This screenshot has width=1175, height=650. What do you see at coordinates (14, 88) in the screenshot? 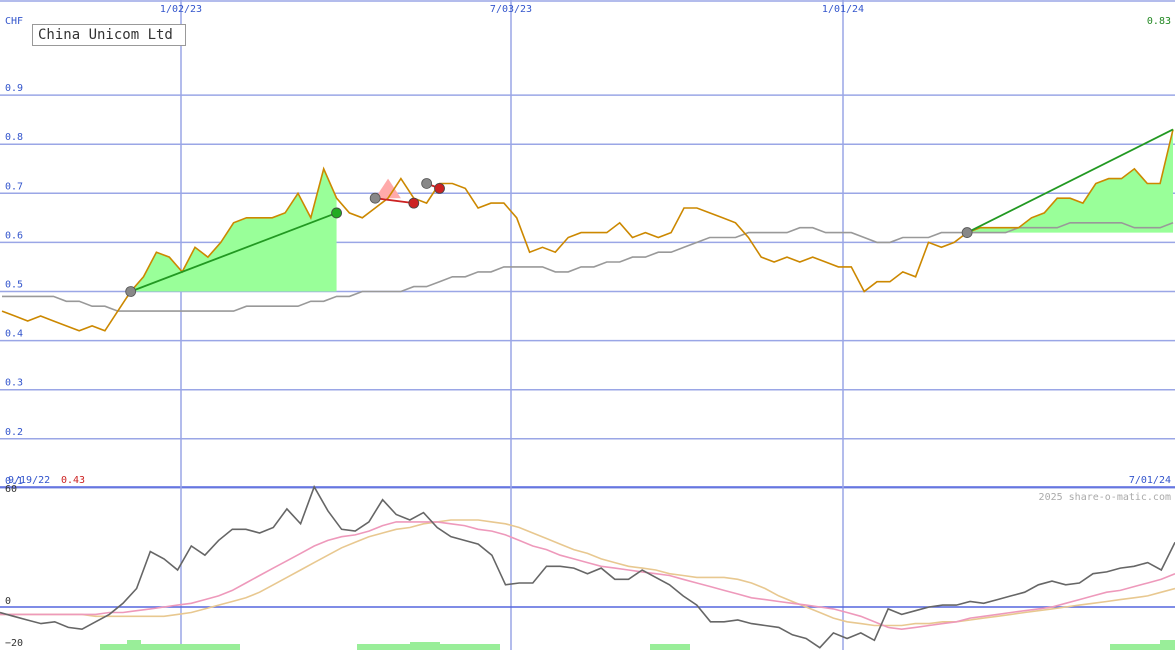
I see `y-tick-label: 0.9` at bounding box center [14, 88].